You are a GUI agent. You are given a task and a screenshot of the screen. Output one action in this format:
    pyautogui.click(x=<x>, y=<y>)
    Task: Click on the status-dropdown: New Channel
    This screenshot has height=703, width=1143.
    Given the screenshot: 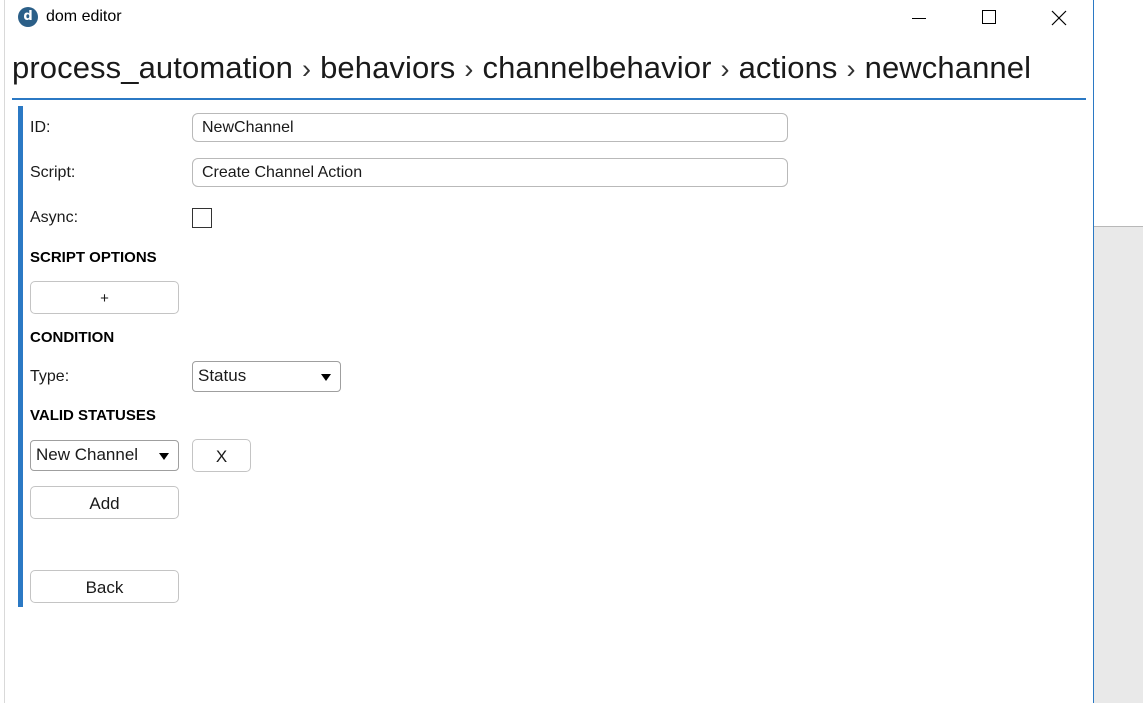 What is the action you would take?
    pyautogui.click(x=104, y=455)
    